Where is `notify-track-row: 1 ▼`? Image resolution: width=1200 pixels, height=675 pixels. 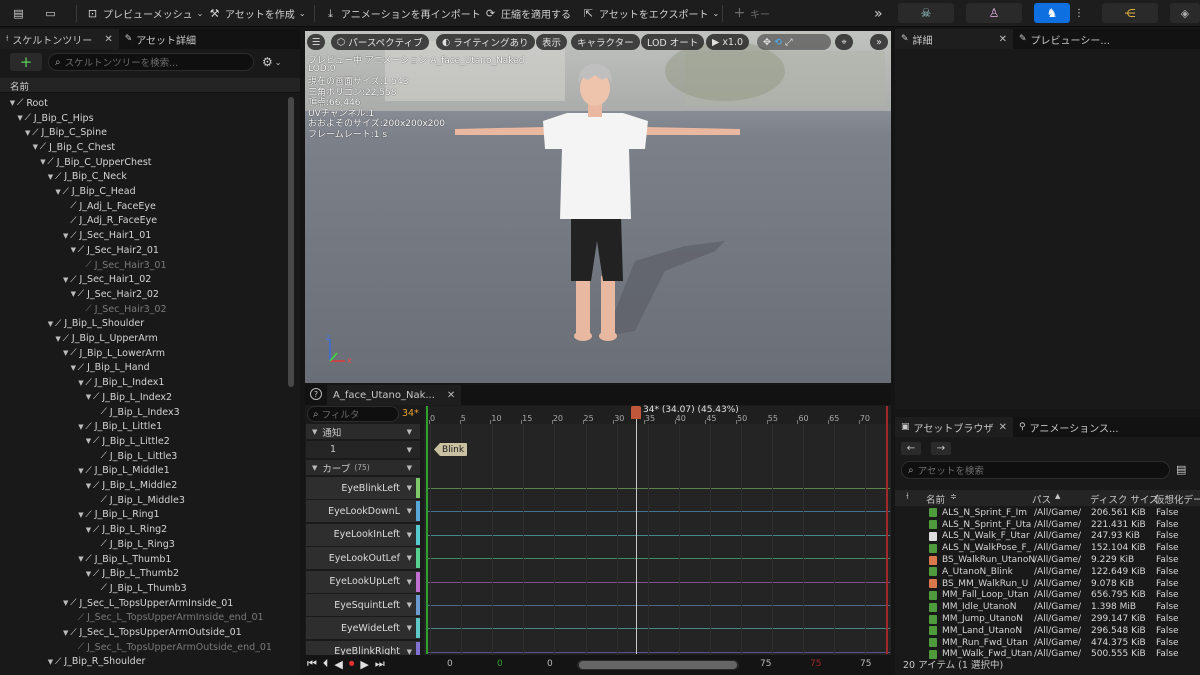 notify-track-row: 1 ▼ is located at coordinates (363, 449).